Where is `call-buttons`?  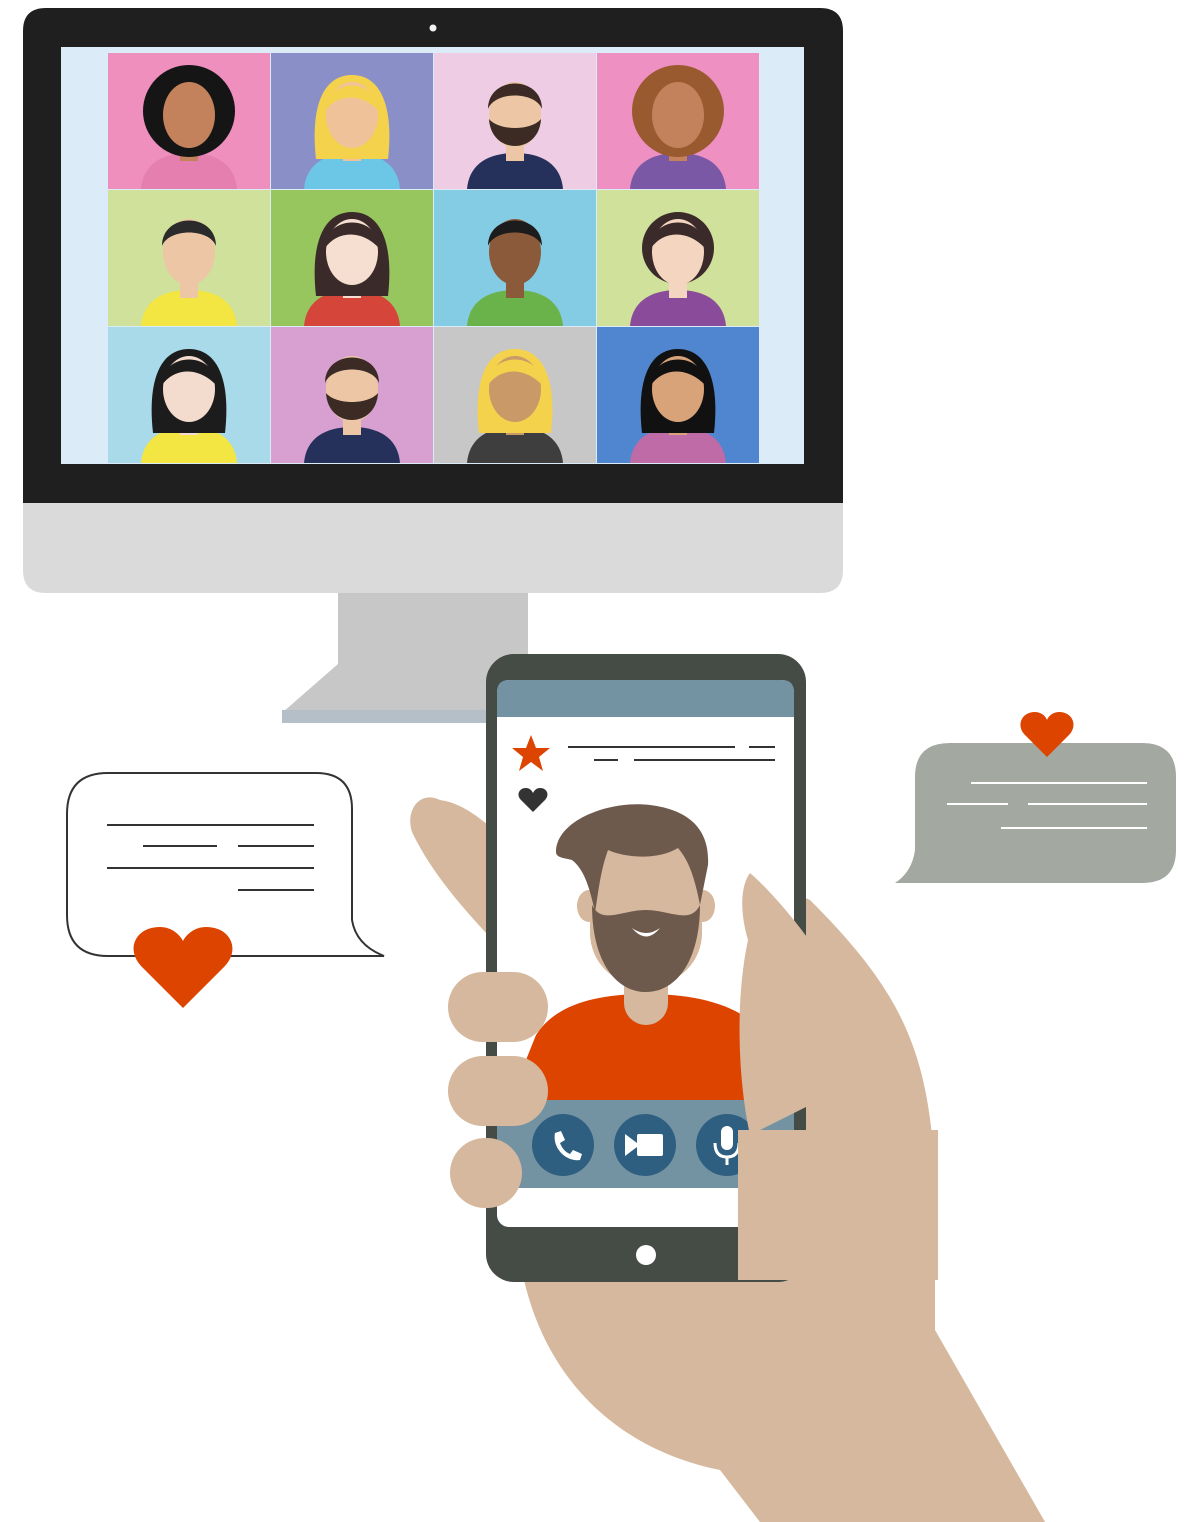
call-buttons is located at coordinates (645, 1145).